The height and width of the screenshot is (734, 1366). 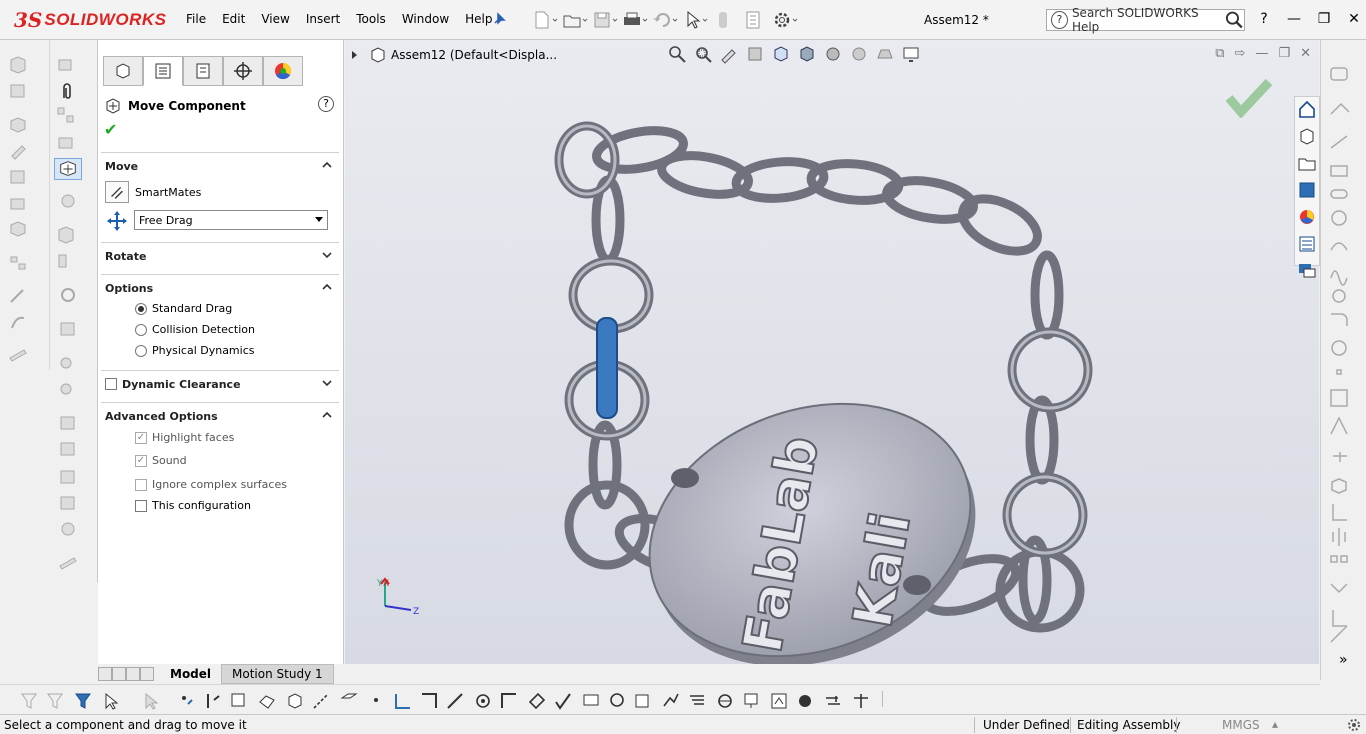 What do you see at coordinates (68, 201) in the screenshot?
I see `hide-show-components-icon` at bounding box center [68, 201].